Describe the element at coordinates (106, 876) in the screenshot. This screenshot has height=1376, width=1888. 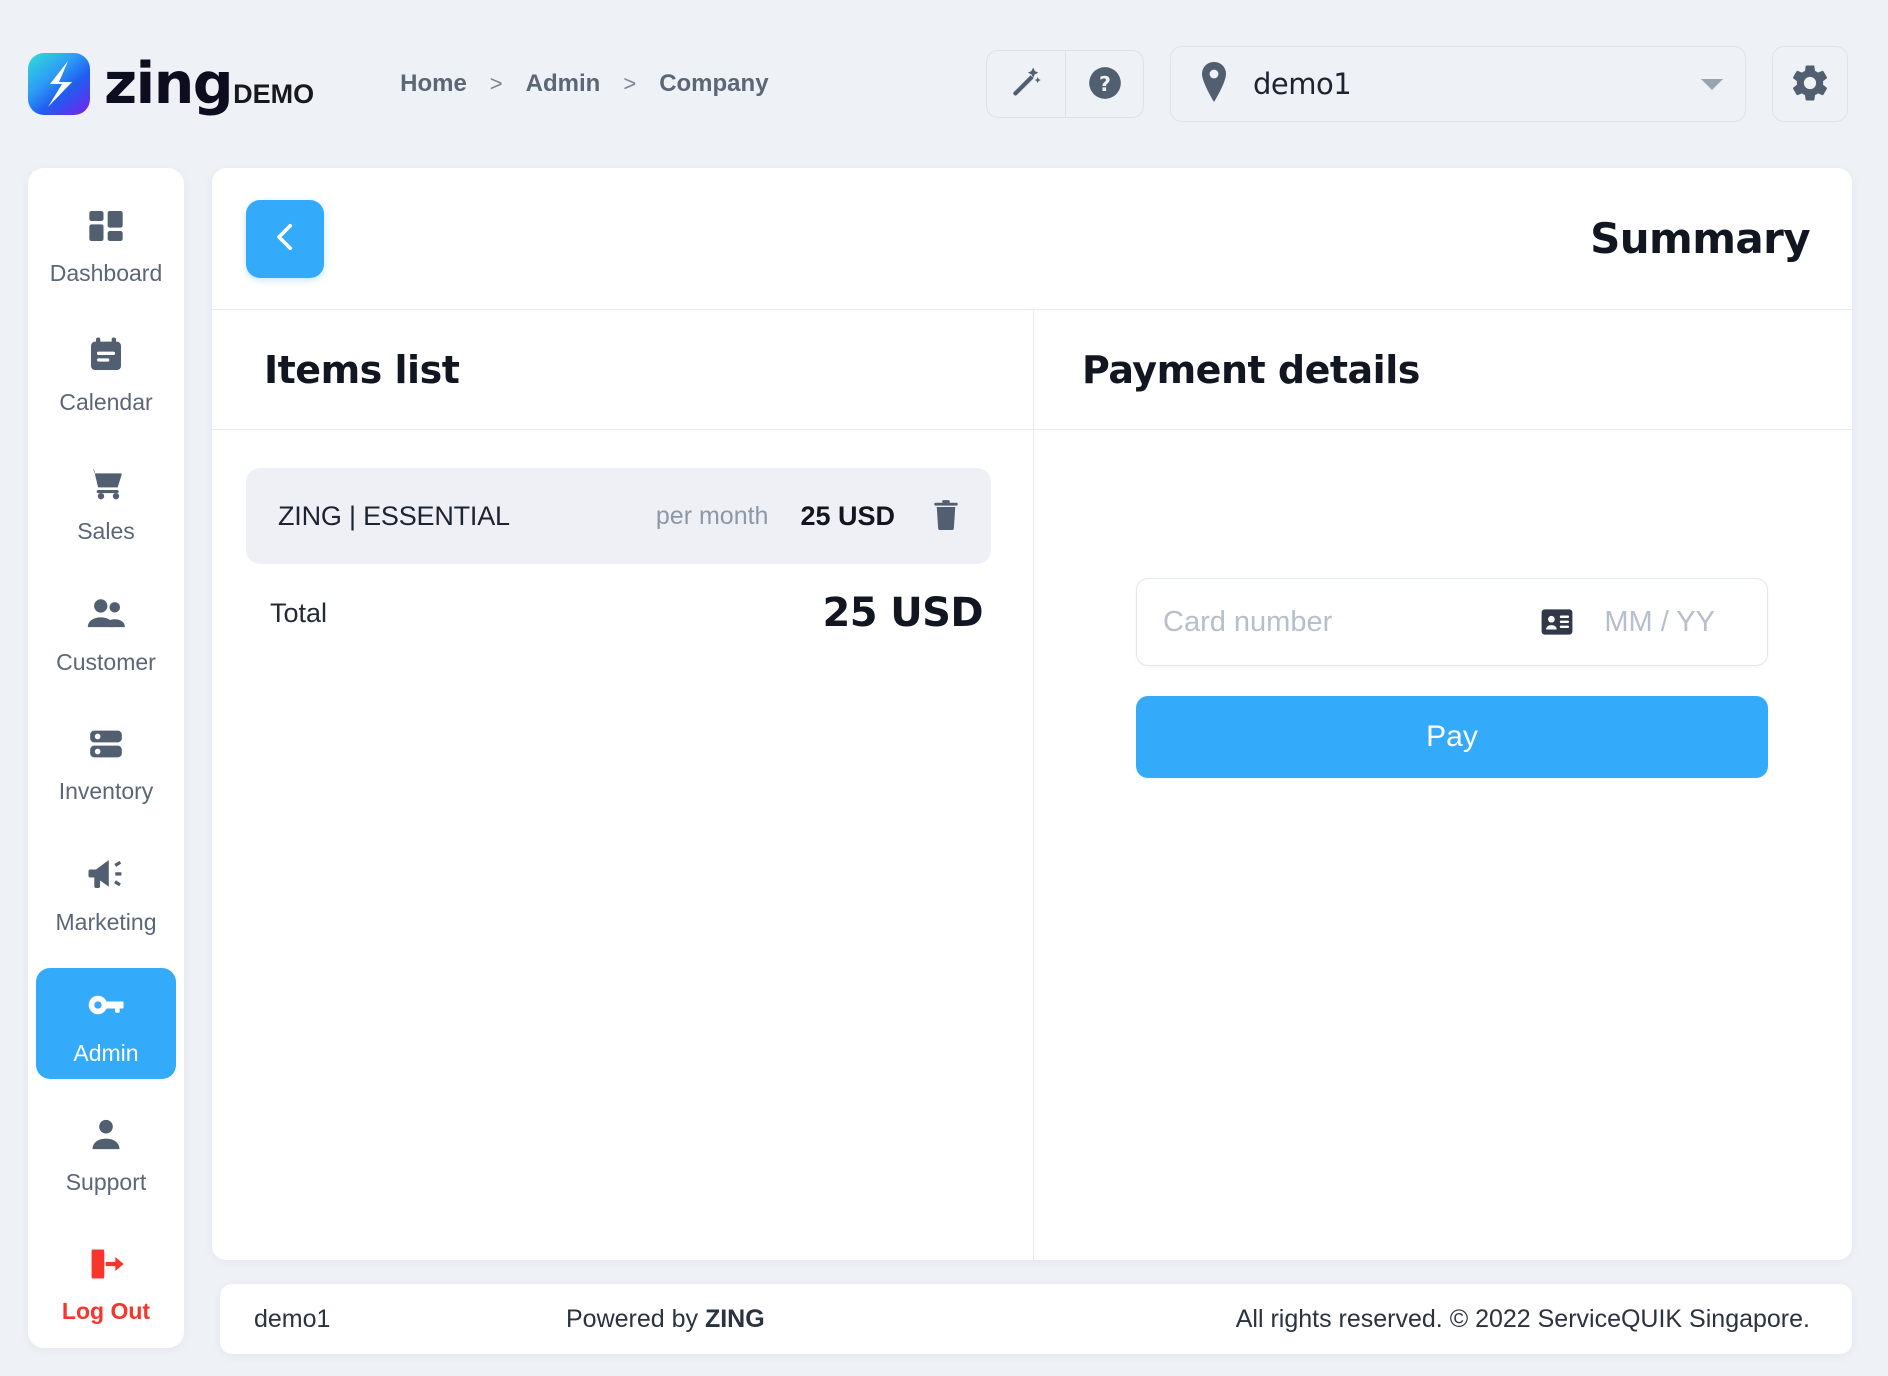
I see `megaphone-icon` at that location.